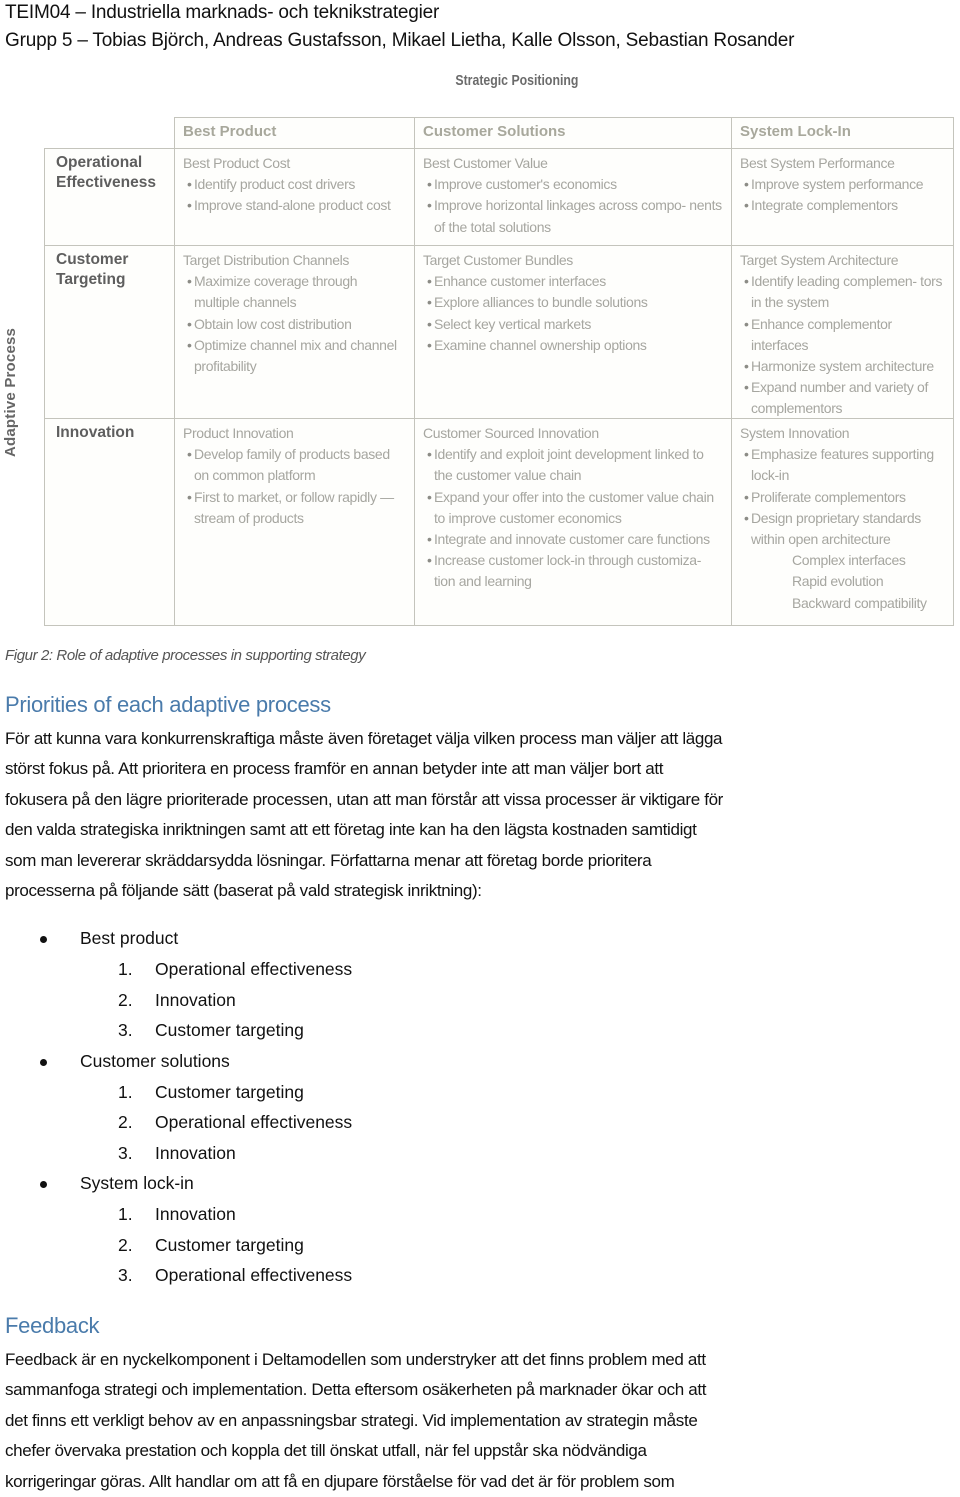 The height and width of the screenshot is (1497, 960). I want to click on cell-title: Best System Performance, so click(817, 163).